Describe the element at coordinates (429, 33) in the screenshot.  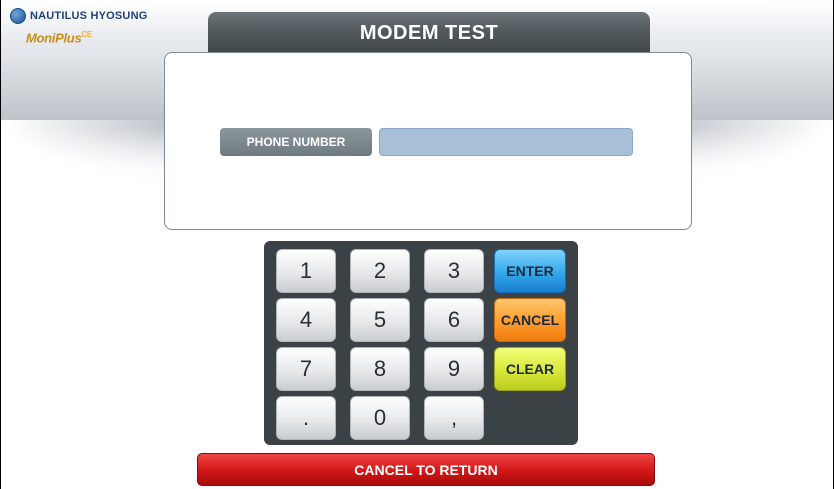
I see `page-title: MODEM TEST` at that location.